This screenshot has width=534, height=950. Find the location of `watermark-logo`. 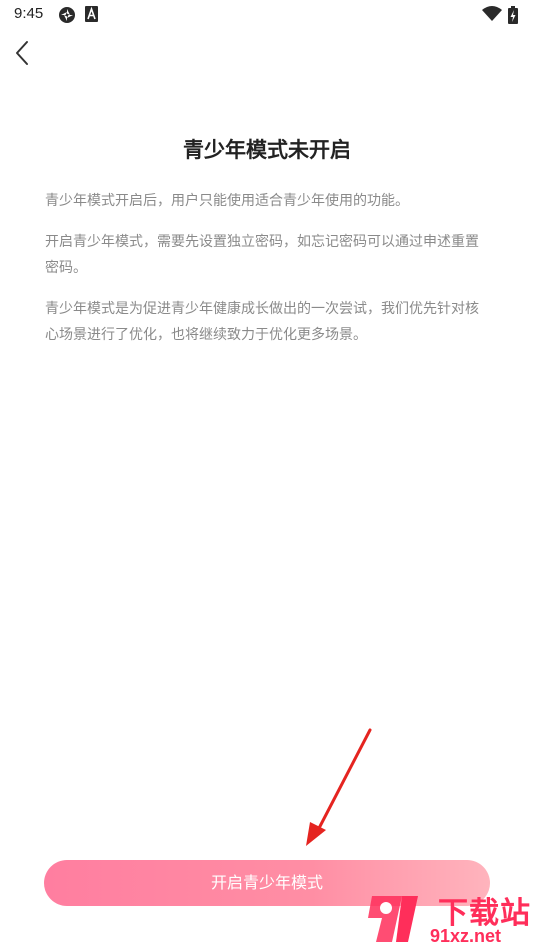

watermark-logo is located at coordinates (393, 919).